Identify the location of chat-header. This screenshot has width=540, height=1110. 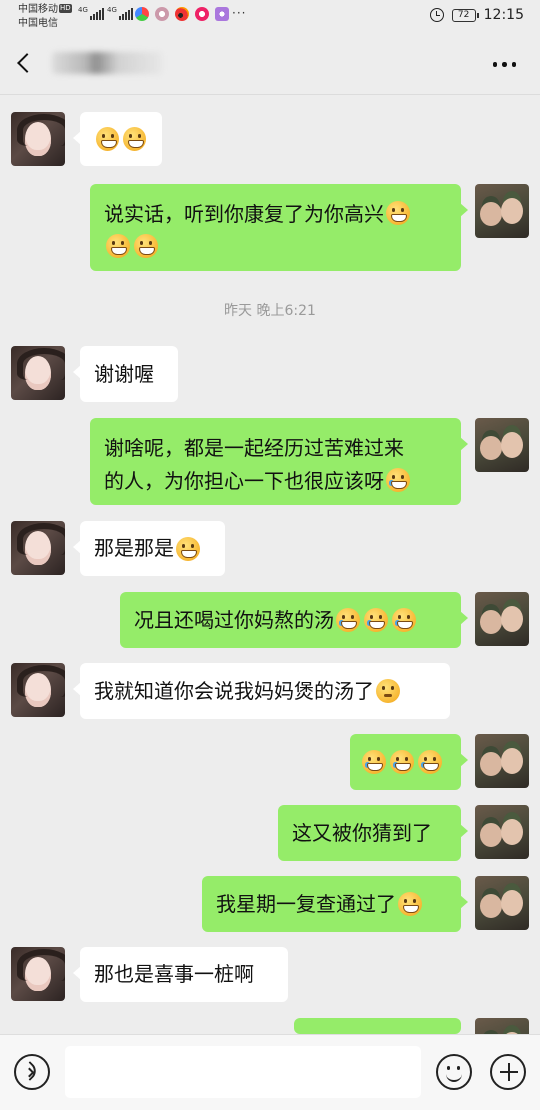
(270, 66).